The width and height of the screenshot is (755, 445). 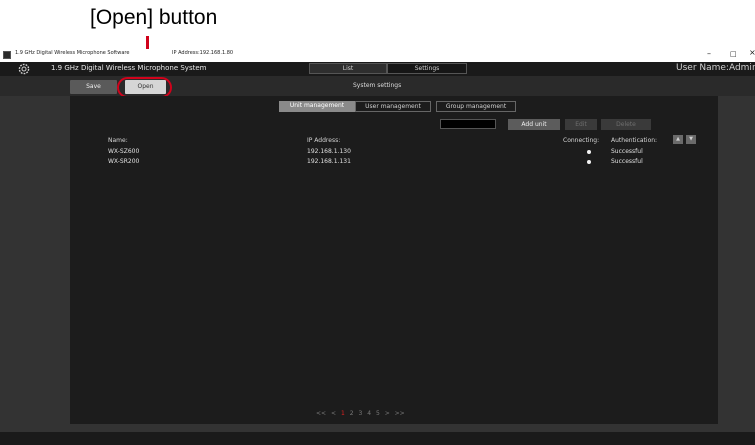 What do you see at coordinates (323, 140) in the screenshot?
I see `column-header-ip: IP Address:` at bounding box center [323, 140].